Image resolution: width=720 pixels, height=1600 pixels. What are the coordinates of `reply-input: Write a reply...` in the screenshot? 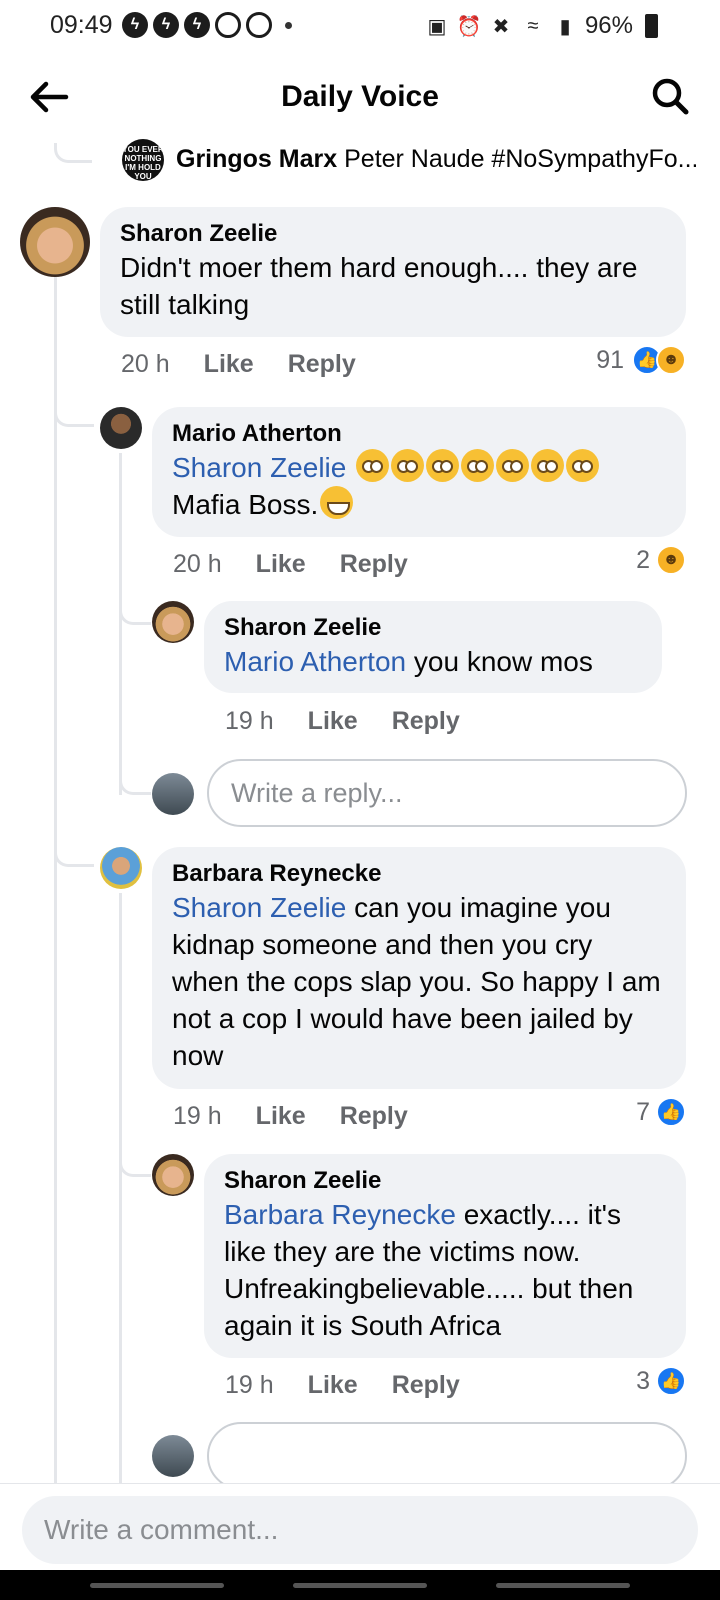 It's located at (447, 793).